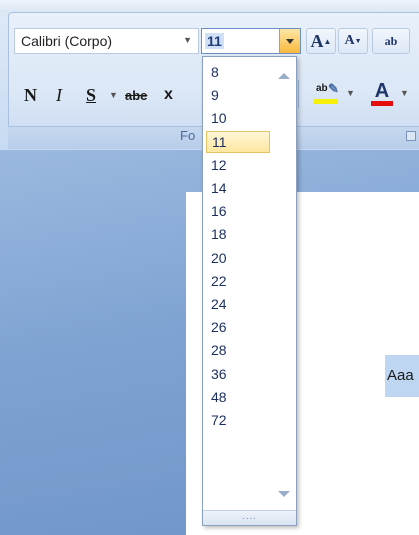  I want to click on scroll-down-icon, so click(284, 494).